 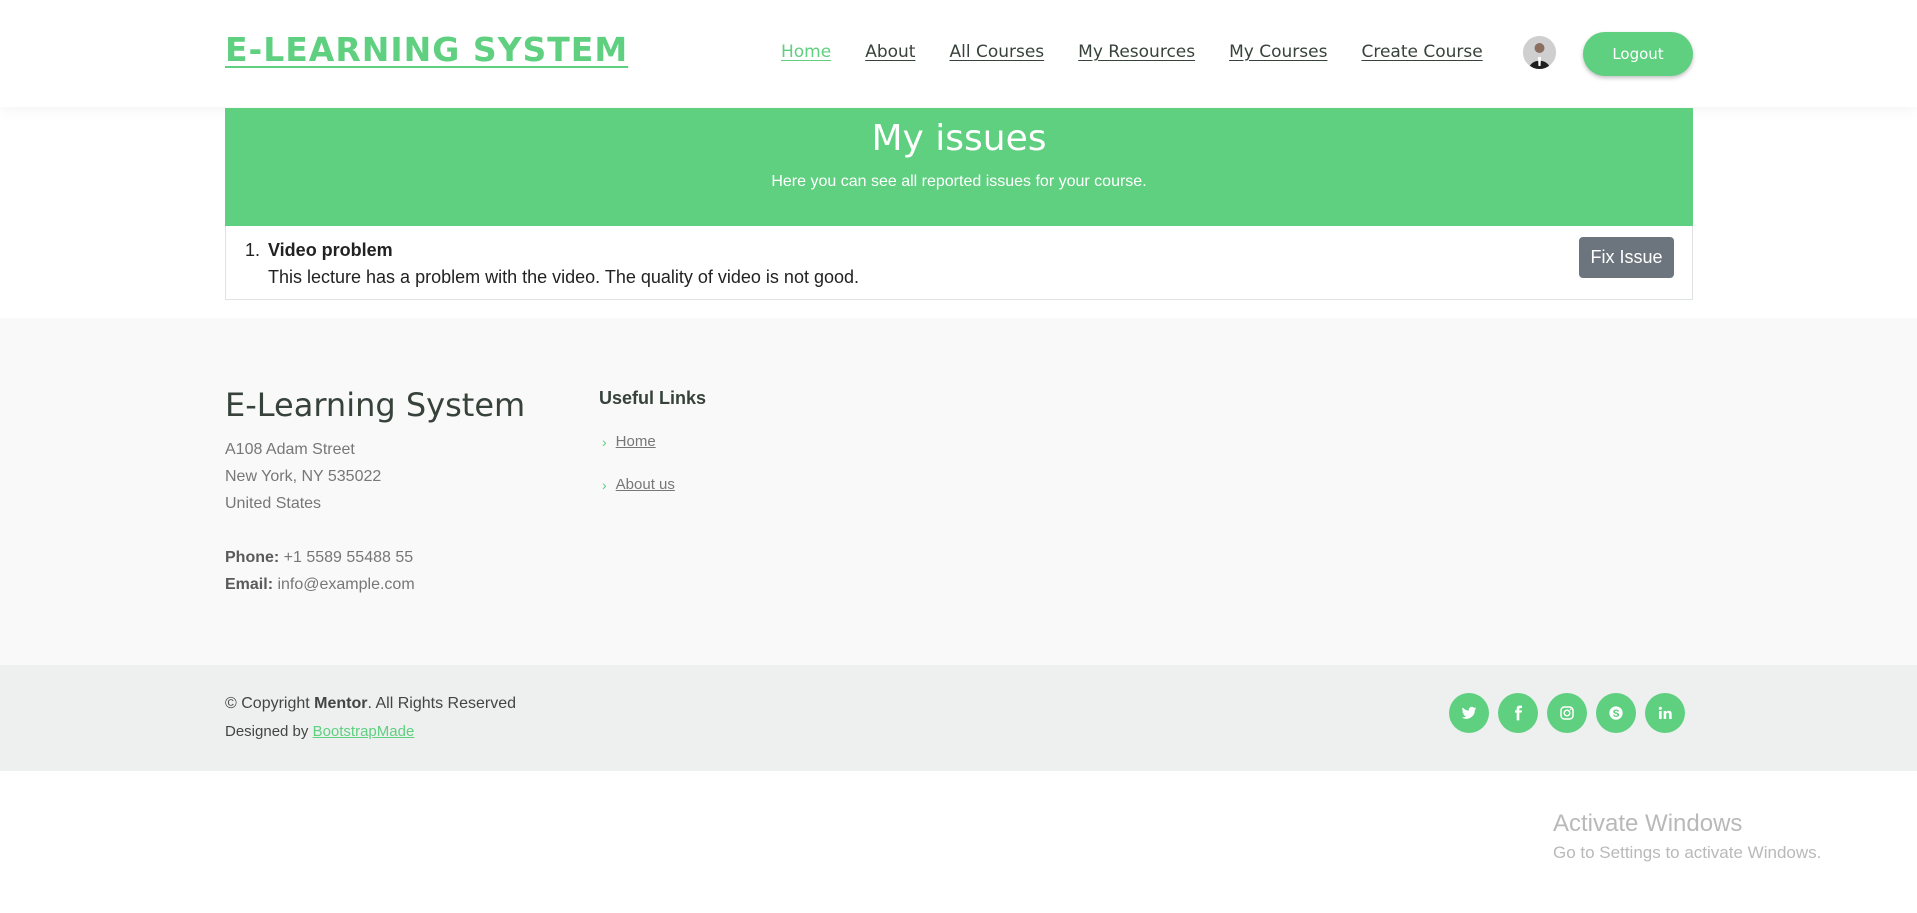 What do you see at coordinates (252, 557) in the screenshot?
I see `phone-label: Phone:` at bounding box center [252, 557].